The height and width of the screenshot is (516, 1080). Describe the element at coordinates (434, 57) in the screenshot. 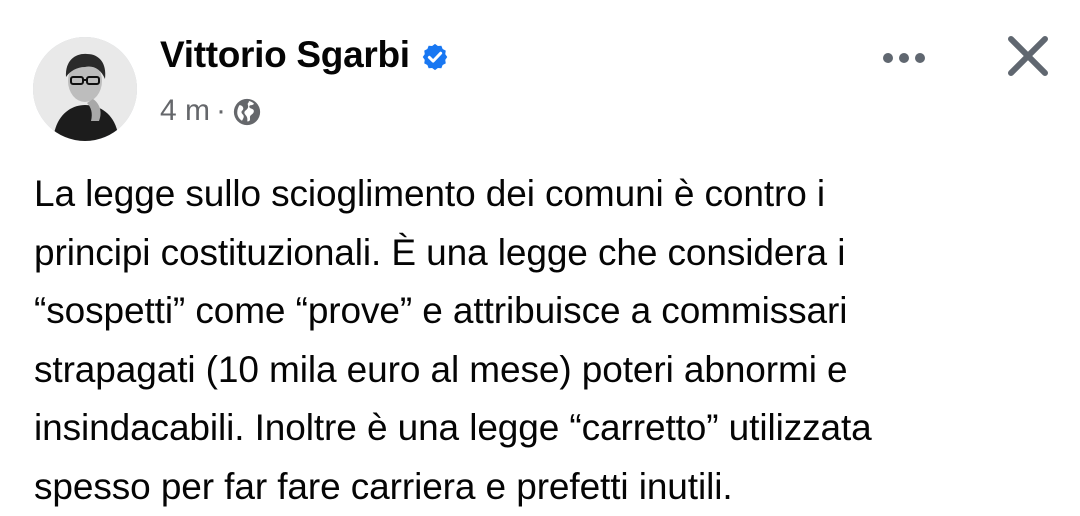

I see `verified-badge-icon` at that location.